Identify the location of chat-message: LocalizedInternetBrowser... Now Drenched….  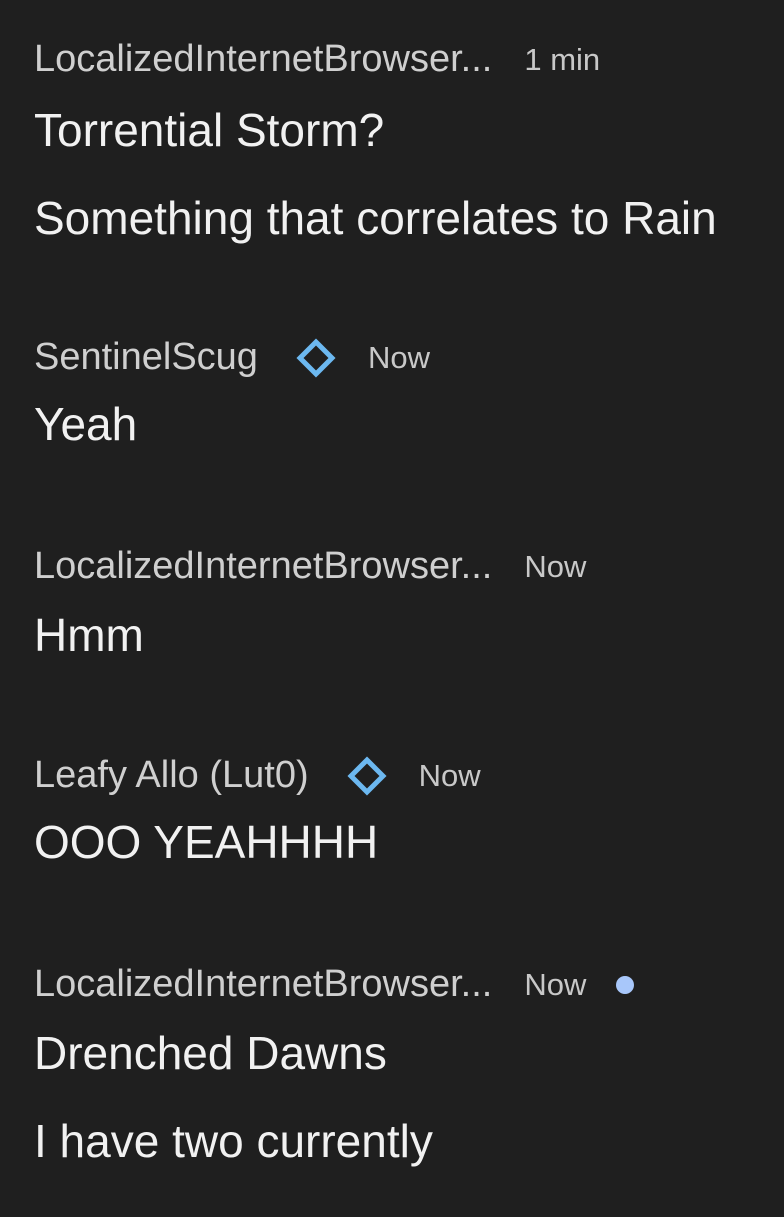
(334, 1065).